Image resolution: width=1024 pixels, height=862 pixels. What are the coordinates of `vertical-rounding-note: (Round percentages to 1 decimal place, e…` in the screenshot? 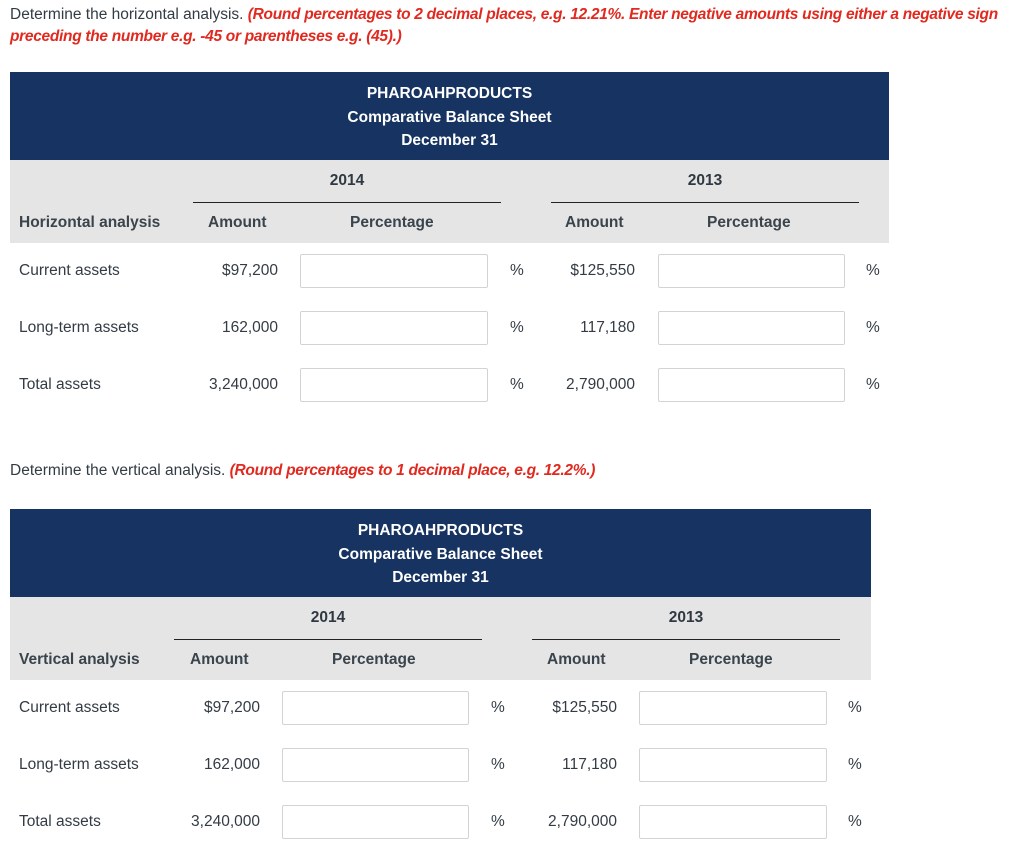 It's located at (412, 470).